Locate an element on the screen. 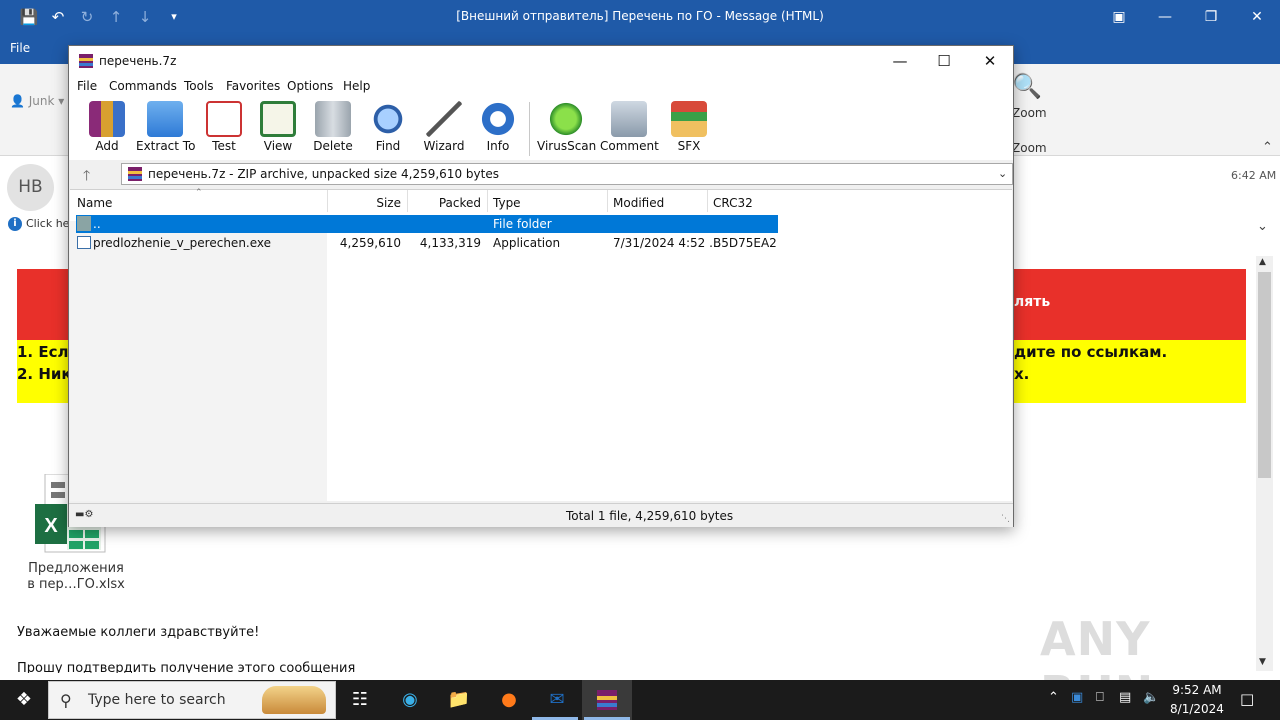 The height and width of the screenshot is (720, 1280). windows-start-icon: ❖ is located at coordinates (24, 700).